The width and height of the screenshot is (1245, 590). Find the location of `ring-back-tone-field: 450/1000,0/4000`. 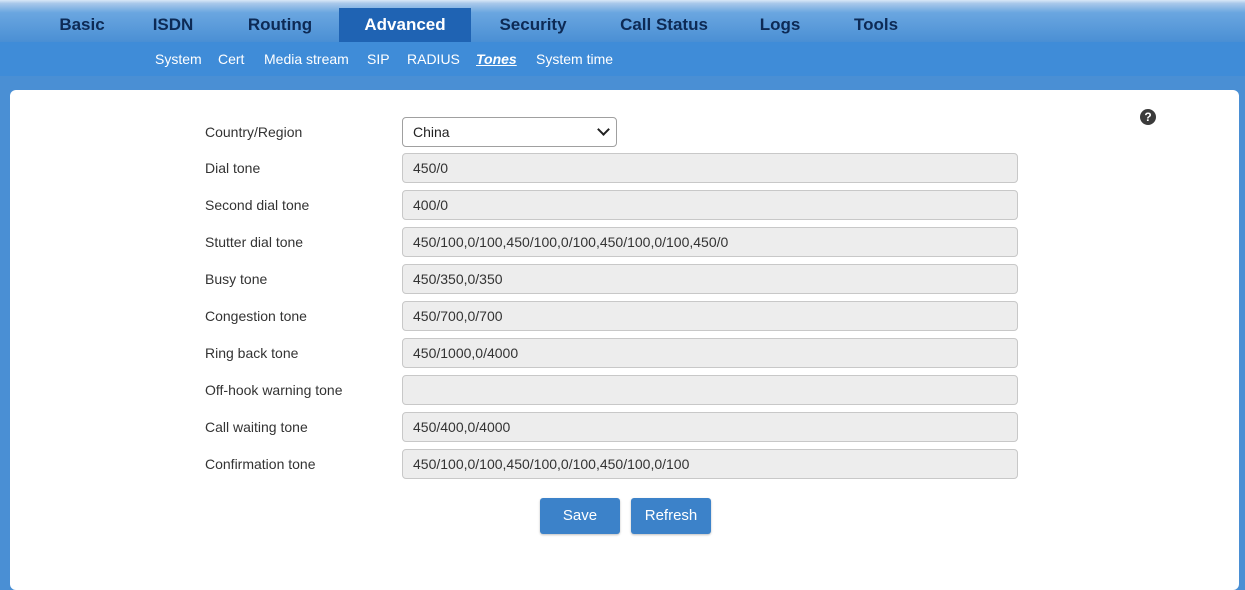

ring-back-tone-field: 450/1000,0/4000 is located at coordinates (710, 353).